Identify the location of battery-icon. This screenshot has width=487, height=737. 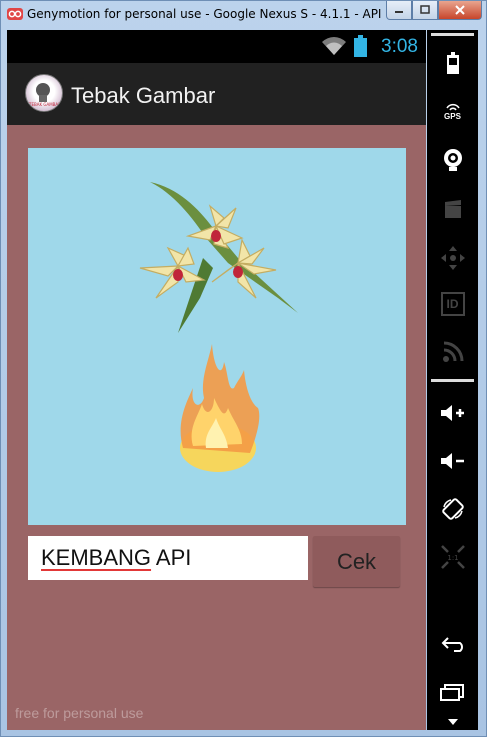
(360, 46).